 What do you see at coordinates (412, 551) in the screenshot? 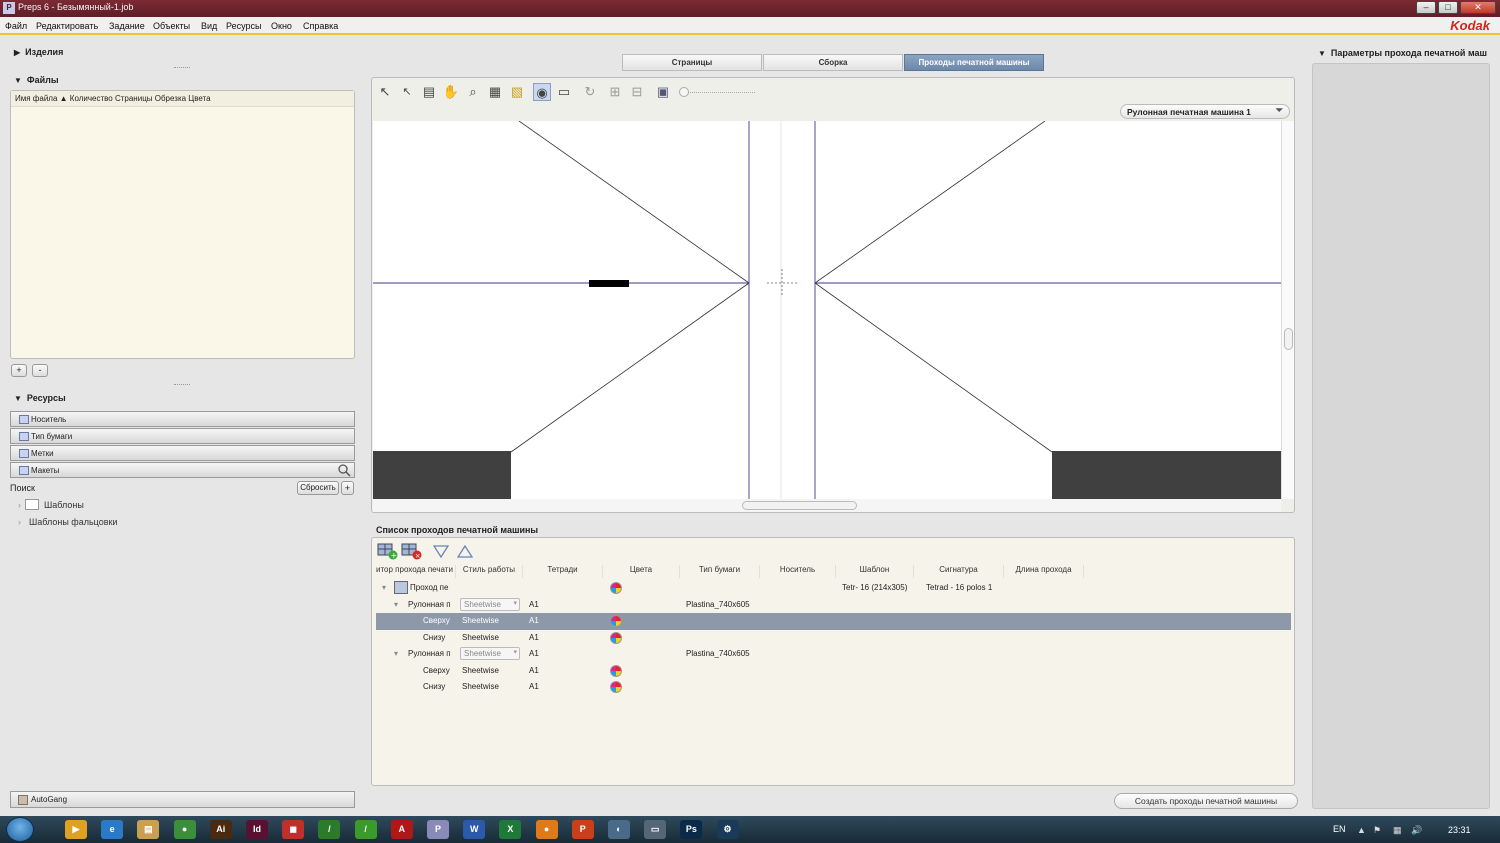
I see `delete-press-run-icon: ×` at bounding box center [412, 551].